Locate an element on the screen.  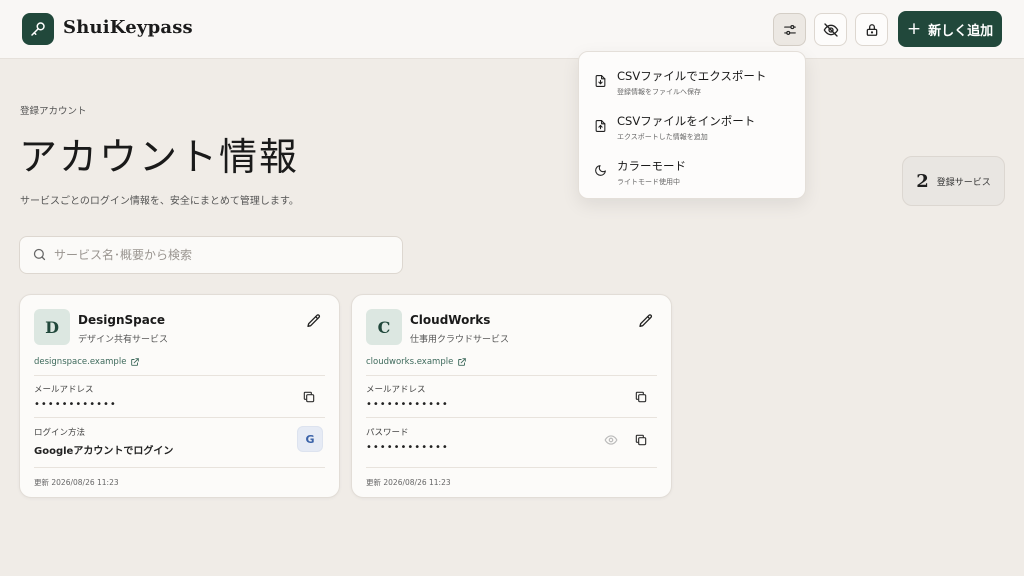
lock-icon is located at coordinates (871, 29).